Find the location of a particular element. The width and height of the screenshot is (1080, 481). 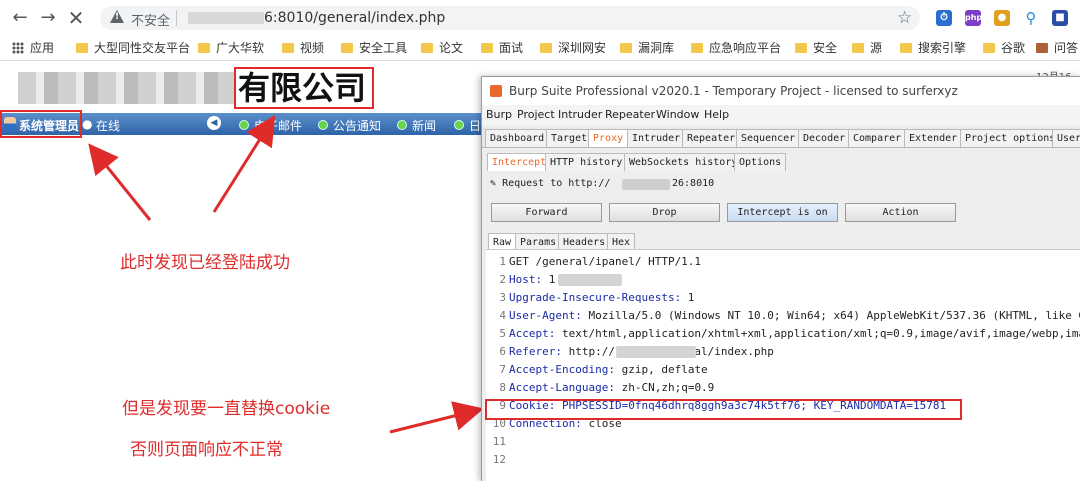

action-button: Action is located at coordinates (900, 212).